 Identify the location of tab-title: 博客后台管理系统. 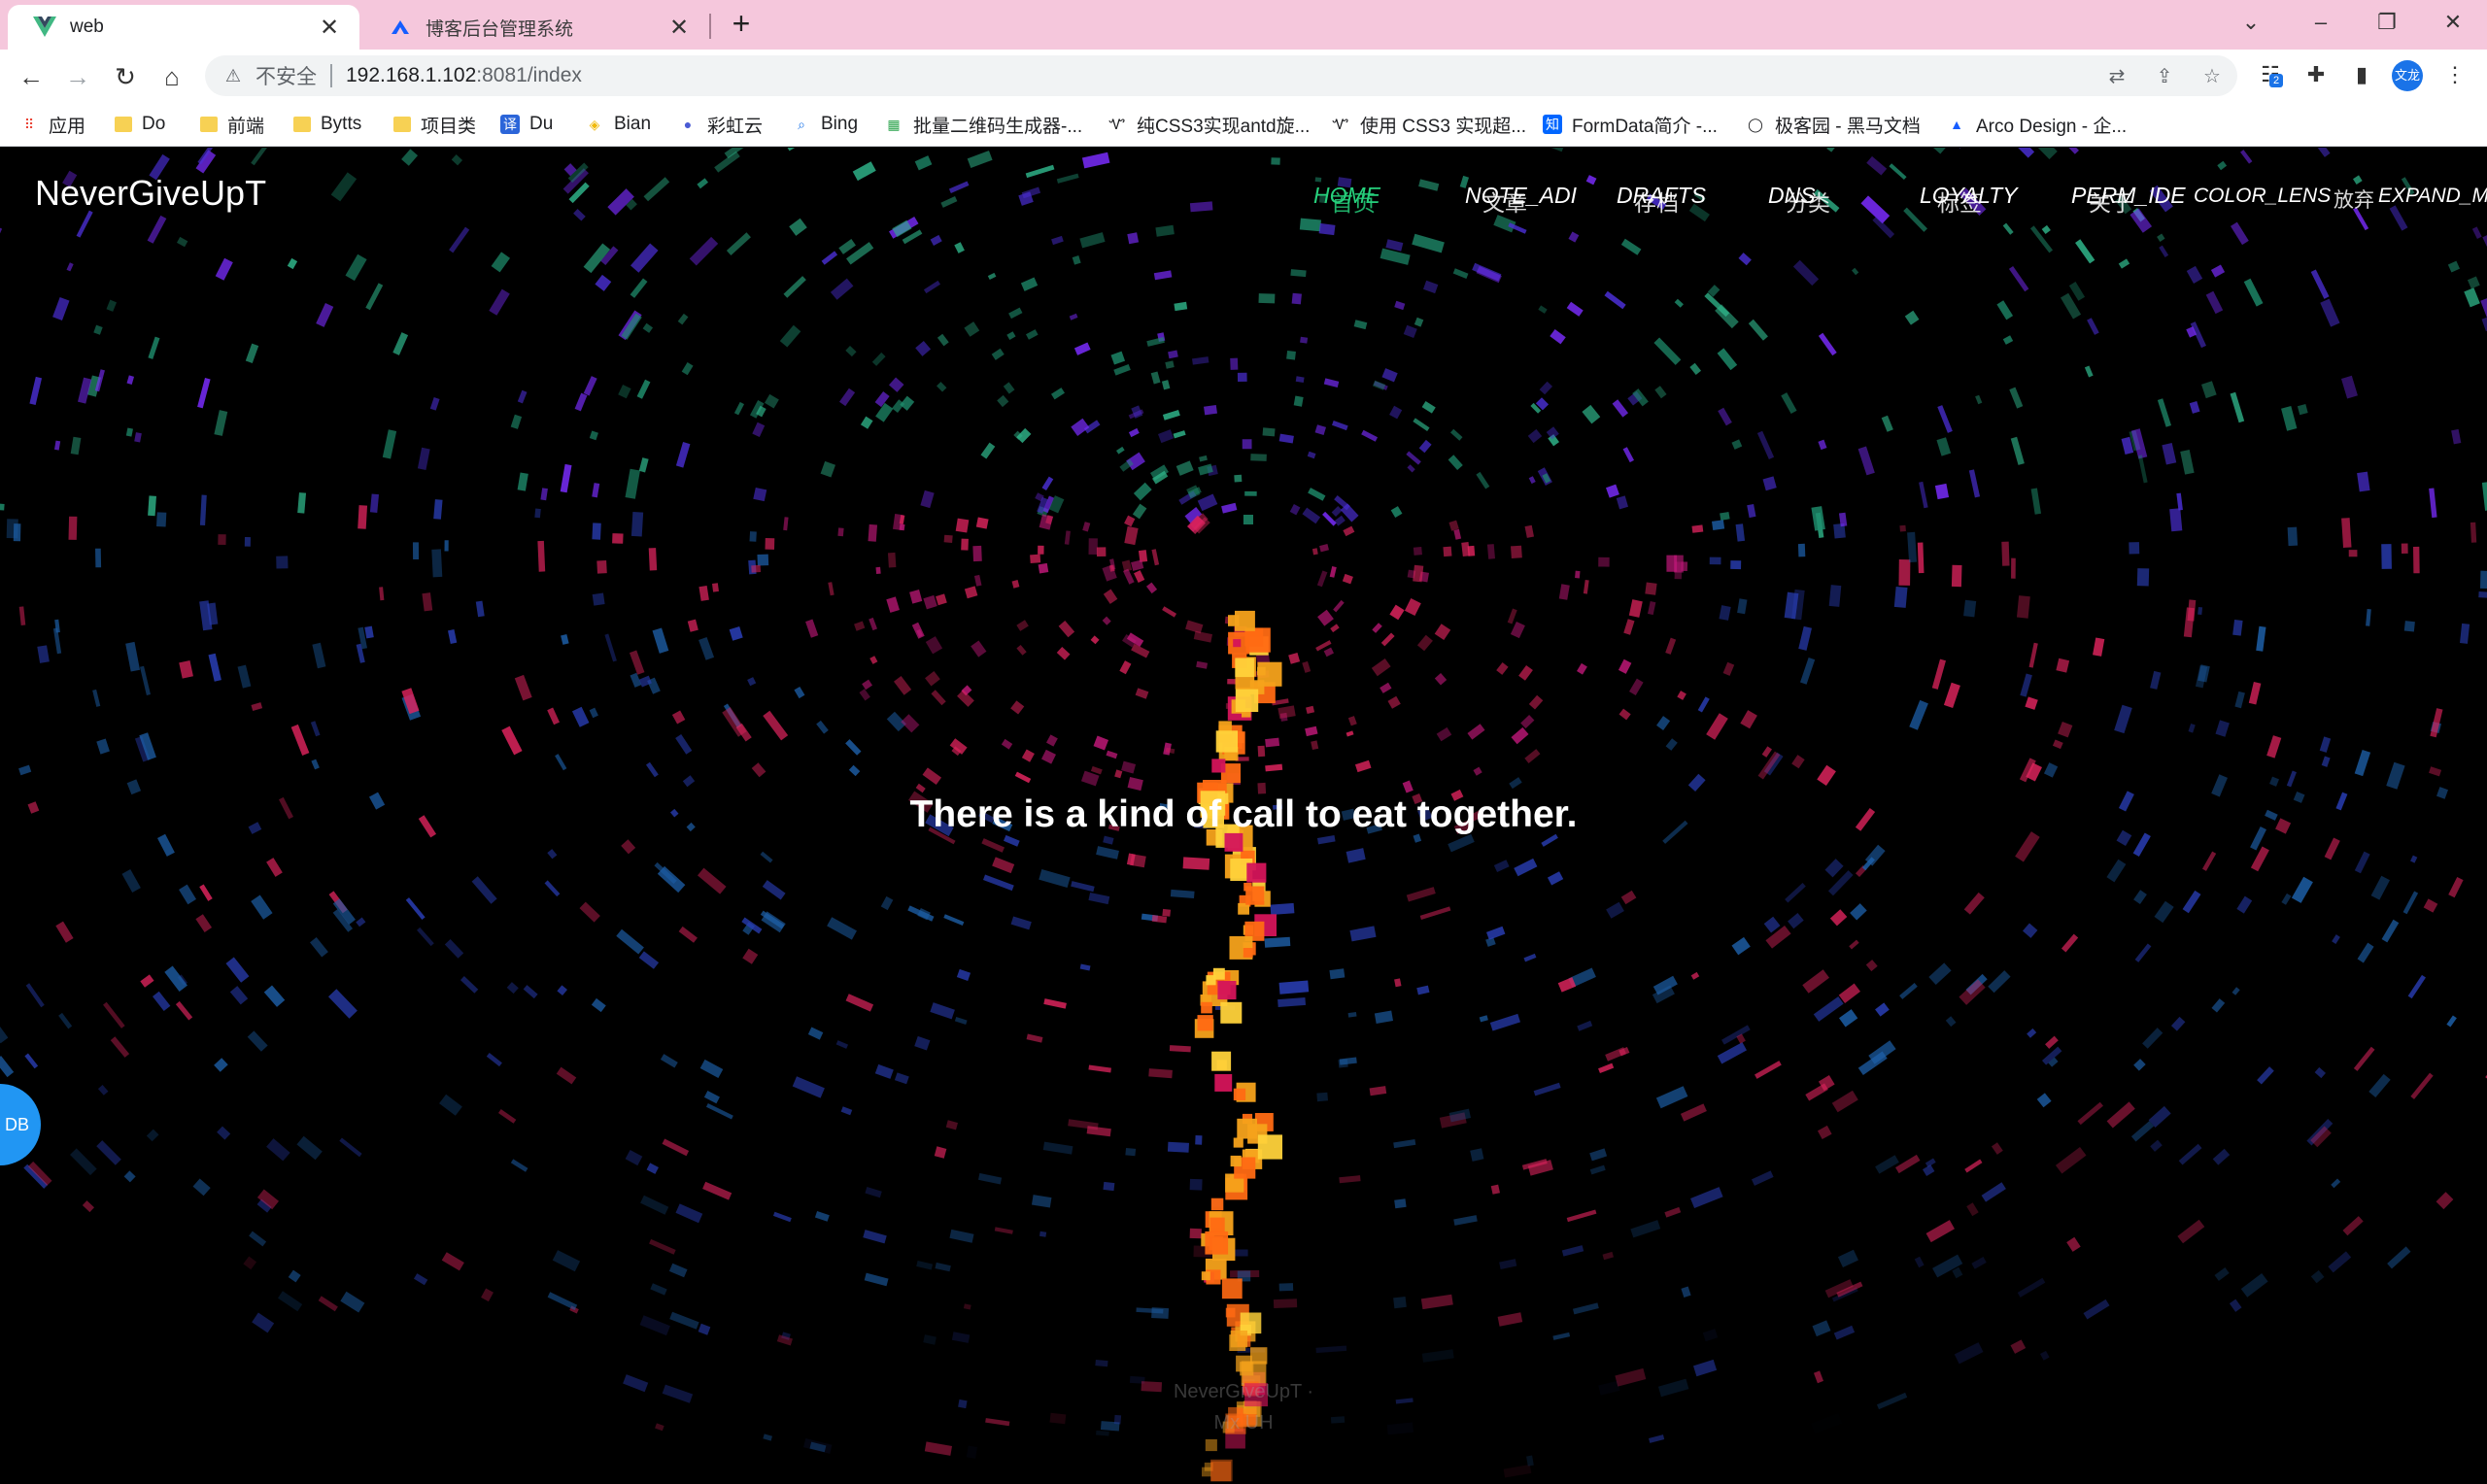
(500, 29).